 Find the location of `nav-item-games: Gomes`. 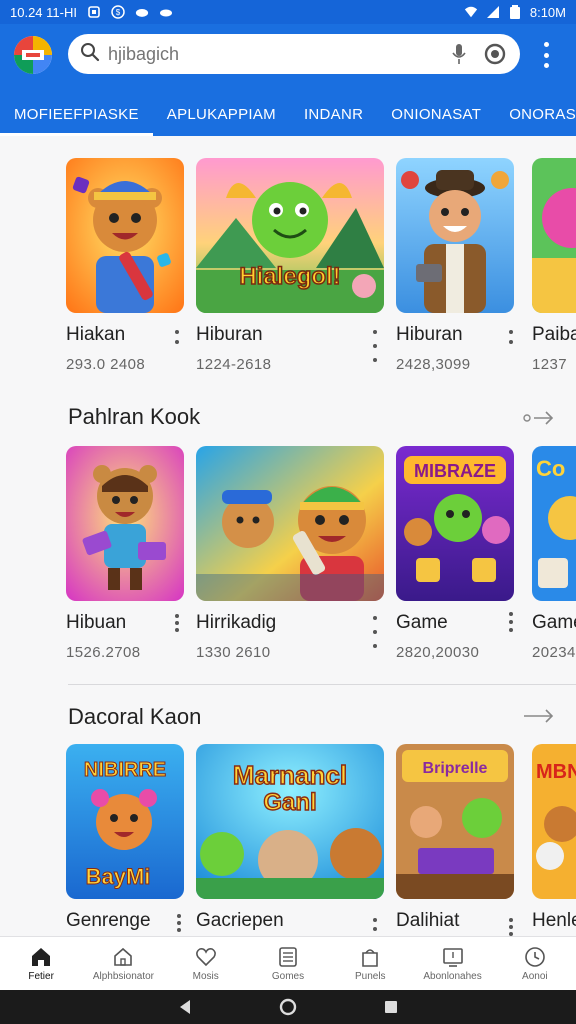

nav-item-games: Gomes is located at coordinates (288, 963).